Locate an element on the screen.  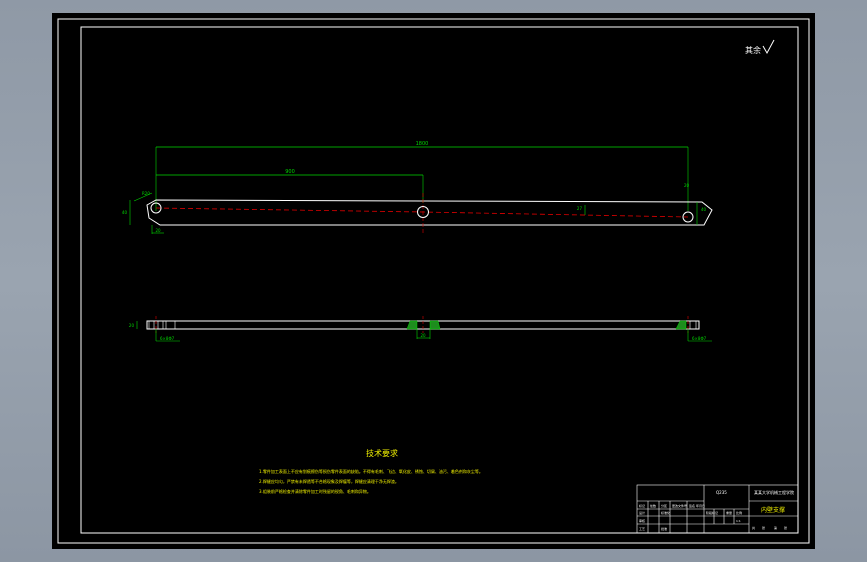
roughness-symbol: 其余 is located at coordinates (760, 47).